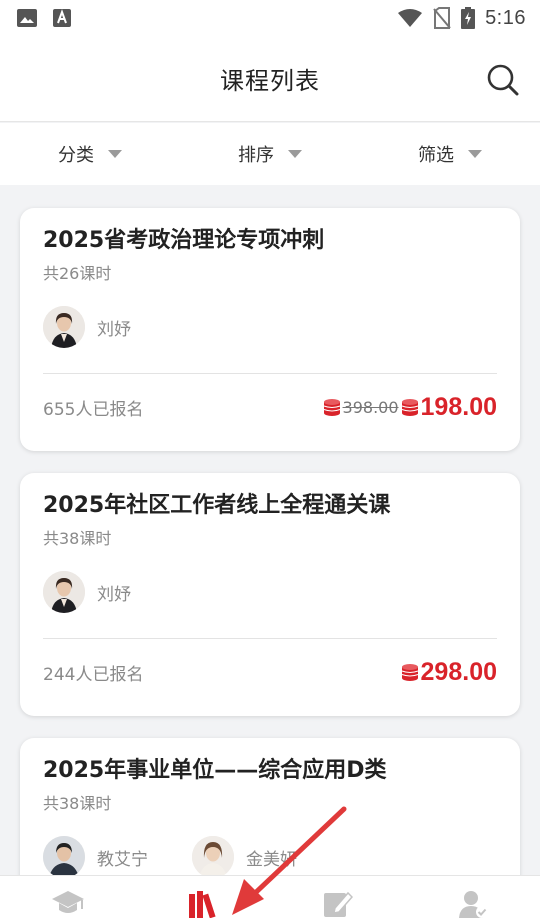  I want to click on filter-category-label: 分类, so click(76, 155).